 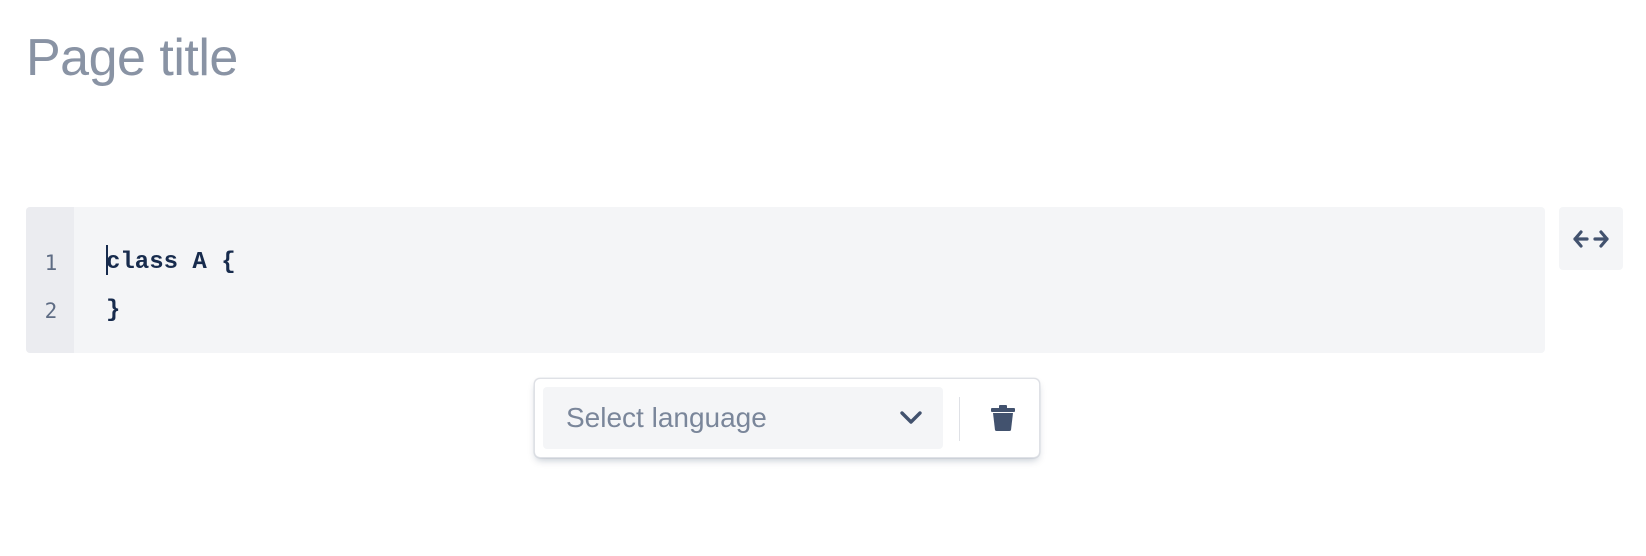 What do you see at coordinates (911, 417) in the screenshot?
I see `chevron-down-icon` at bounding box center [911, 417].